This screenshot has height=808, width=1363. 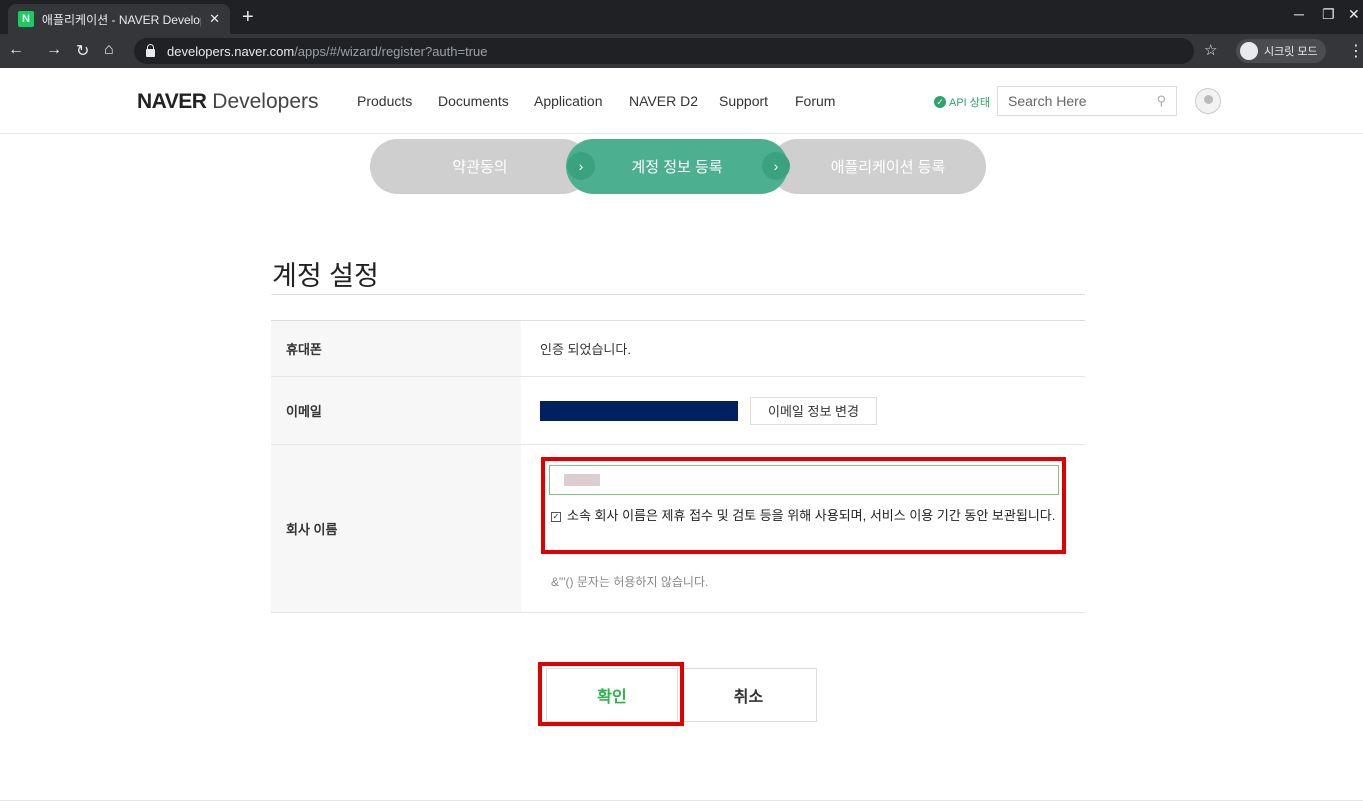 What do you see at coordinates (681, 17) in the screenshot?
I see `browser-tab-bar: N 애플리케이션 - NAVER Develop ✕ + ─ ❐ ✕` at bounding box center [681, 17].